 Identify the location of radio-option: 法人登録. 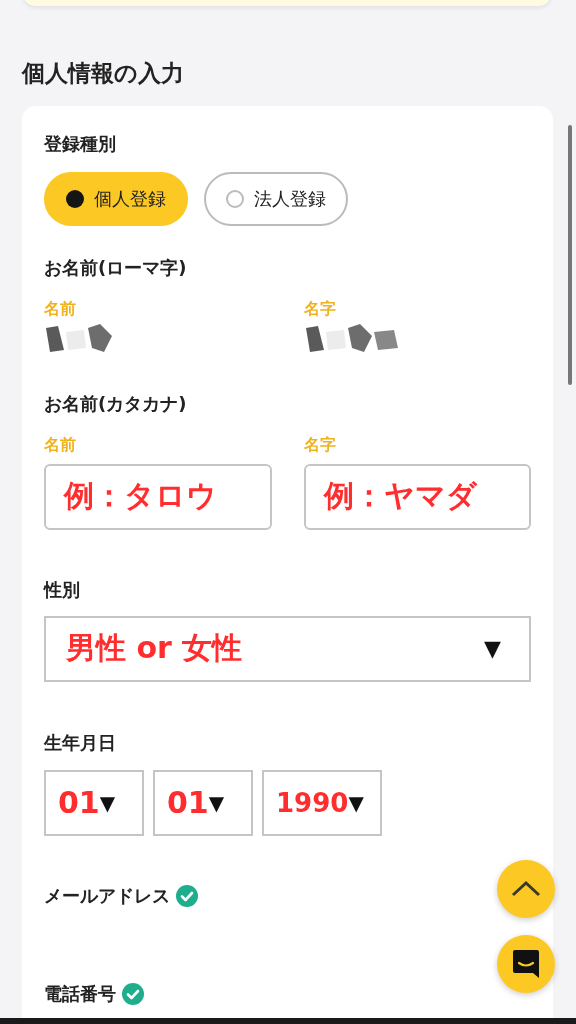
(276, 198).